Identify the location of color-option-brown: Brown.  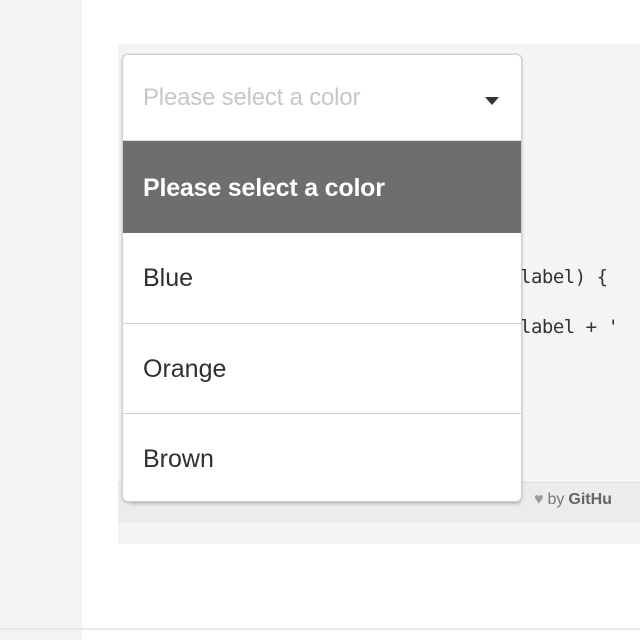
(322, 457).